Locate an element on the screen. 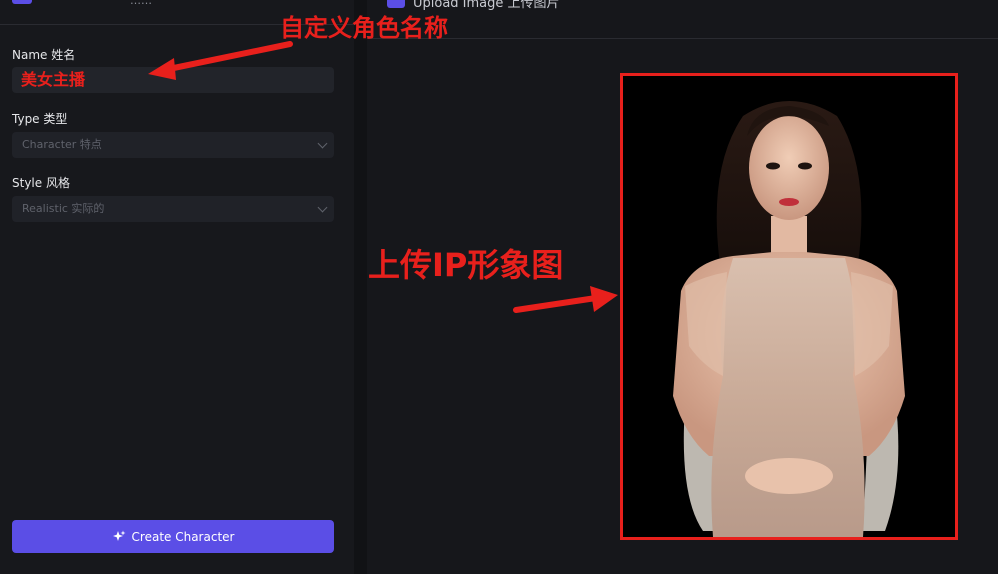 Image resolution: width=998 pixels, height=574 pixels. create-character-button: Create Character is located at coordinates (173, 536).